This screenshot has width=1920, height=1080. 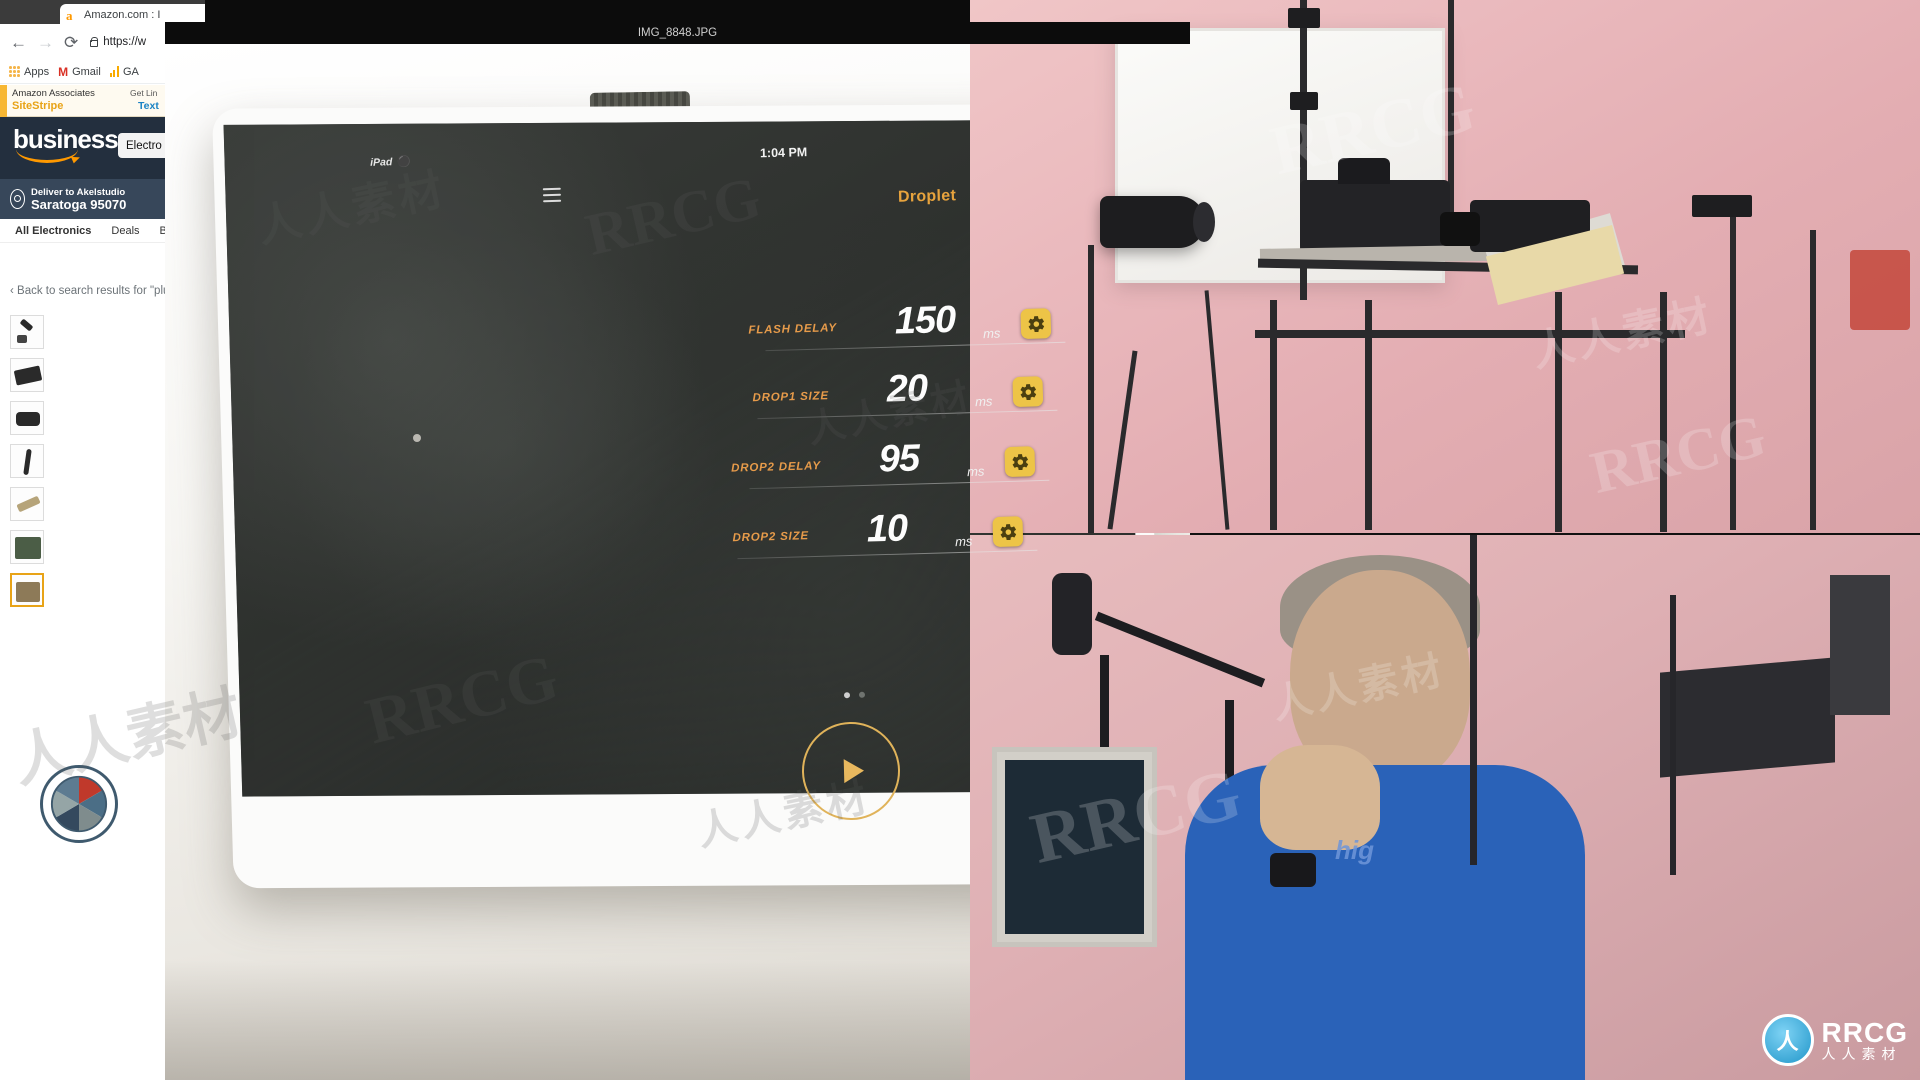 I want to click on parameter-row-drop2-size: DROP2 SIZE 10 ms, so click(x=886, y=538).